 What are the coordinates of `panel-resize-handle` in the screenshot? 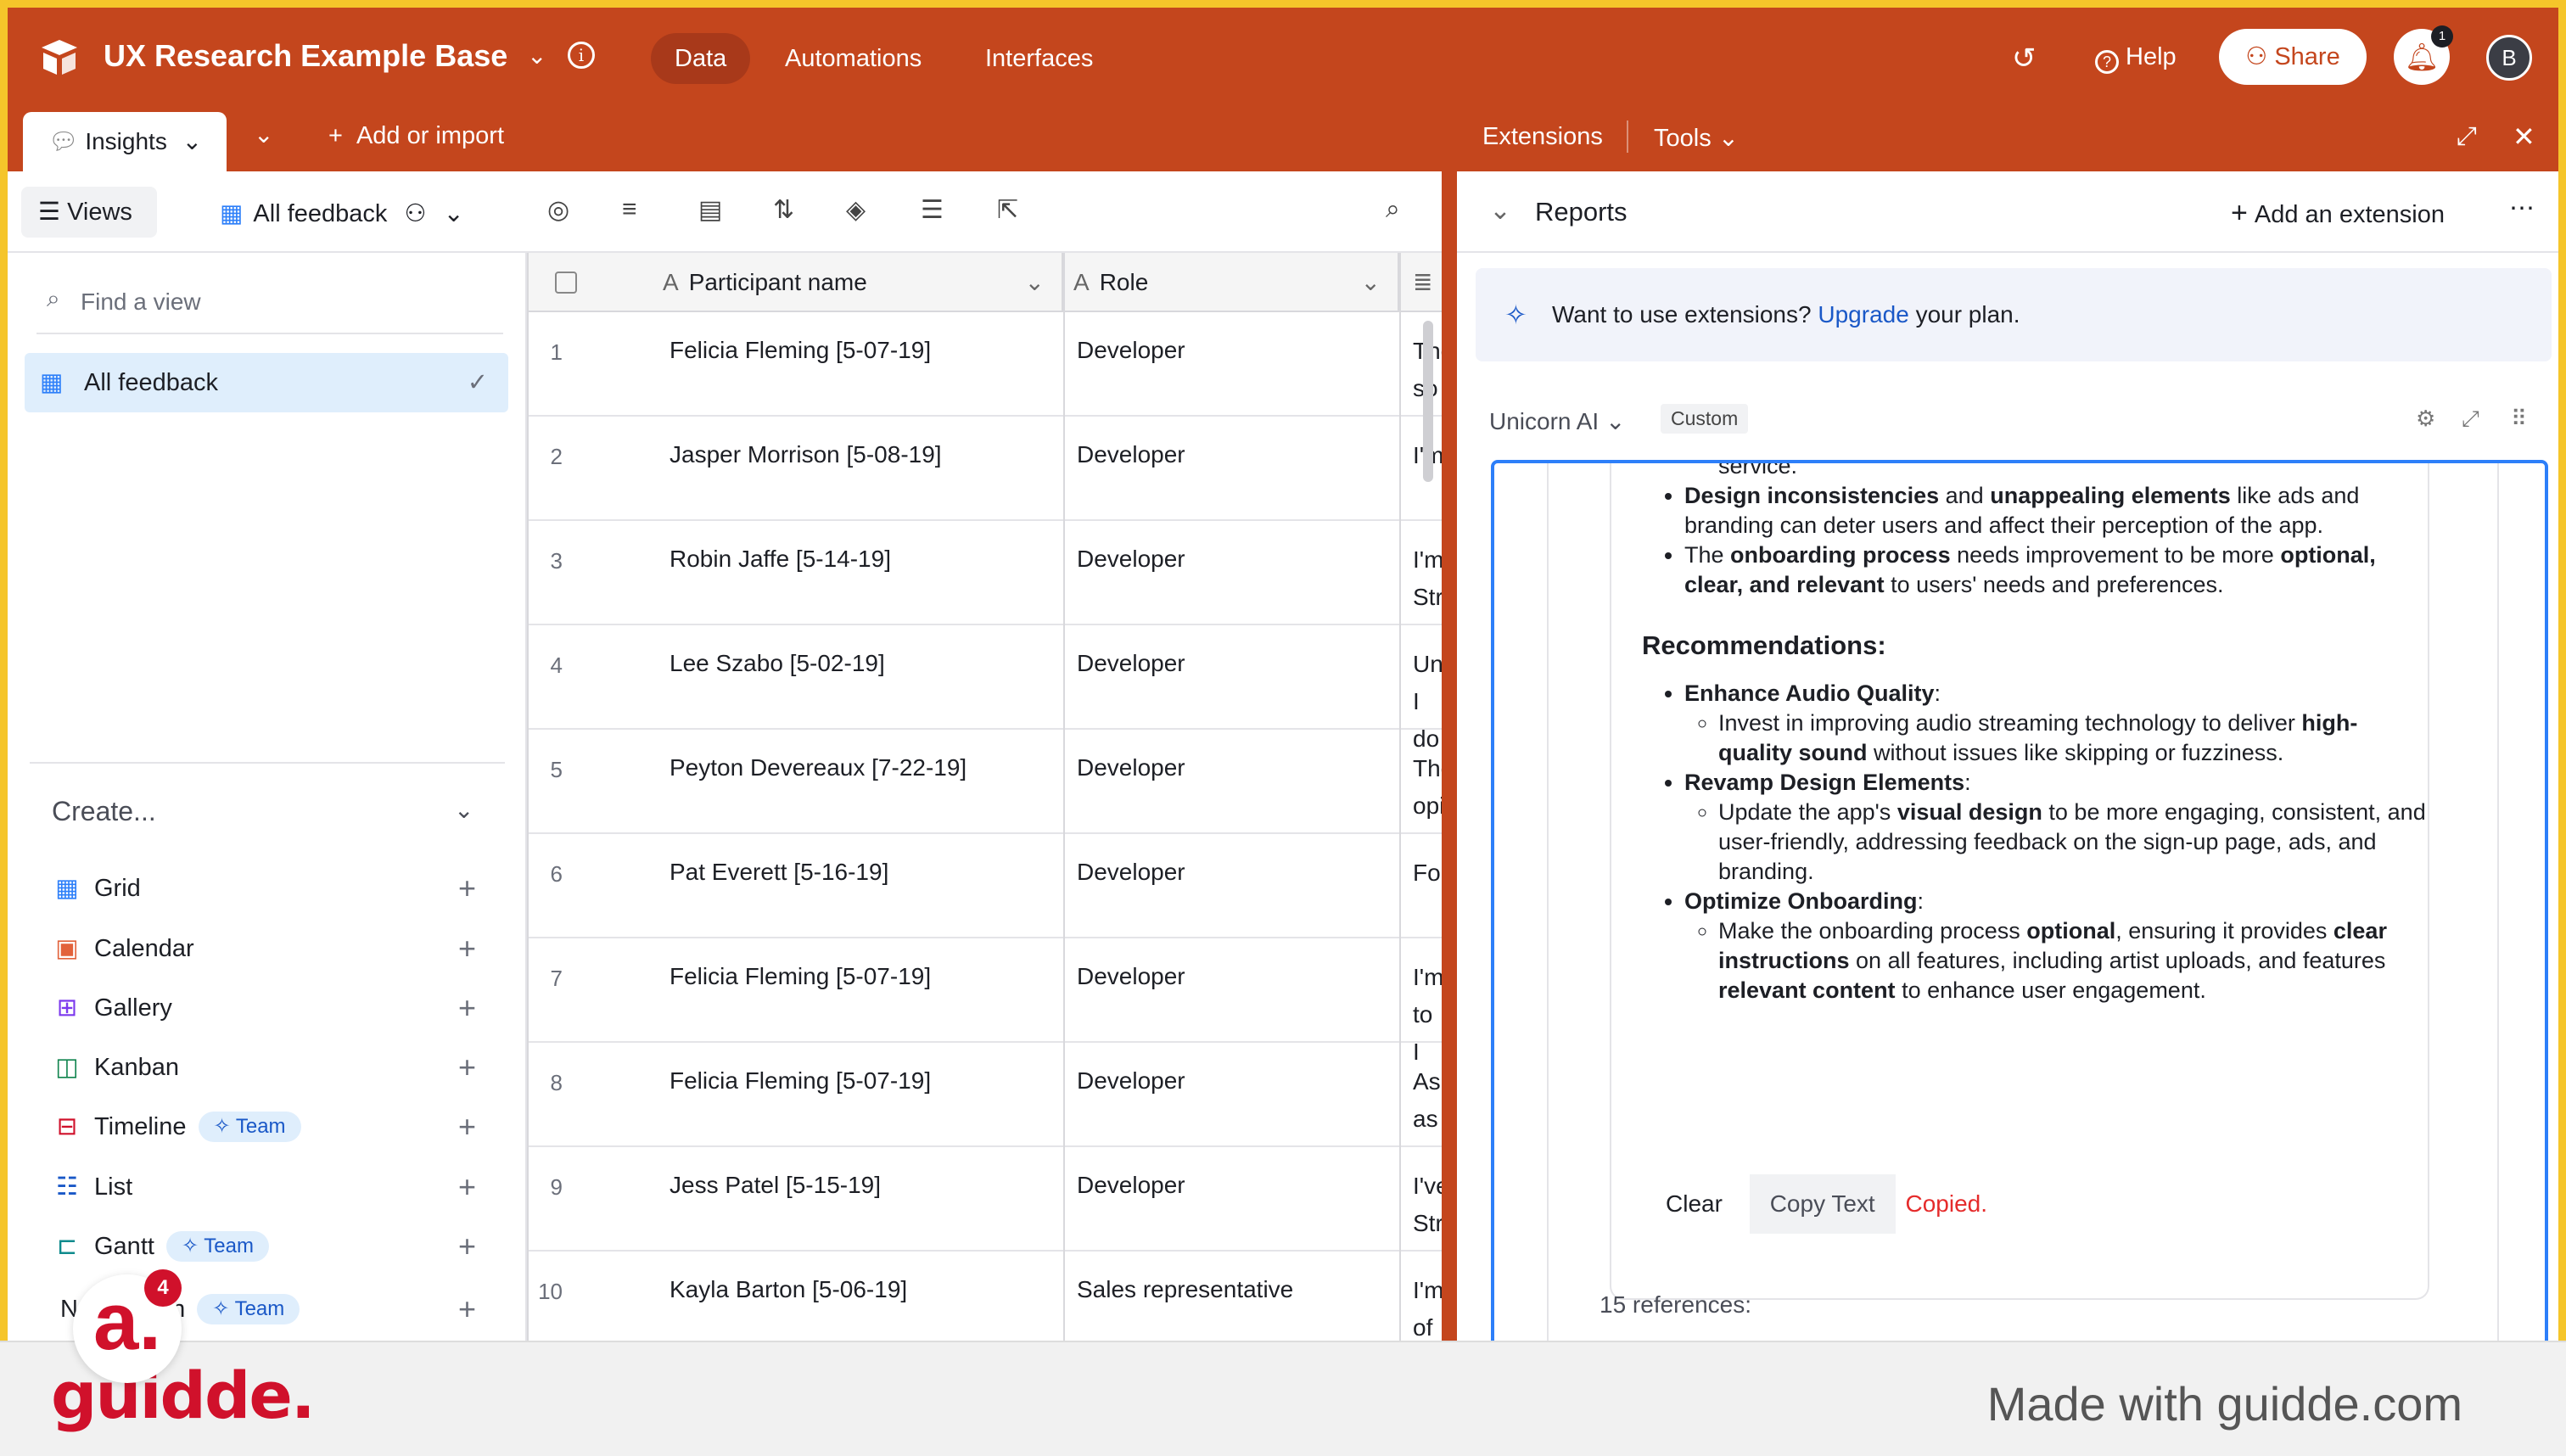 It's located at (1449, 723).